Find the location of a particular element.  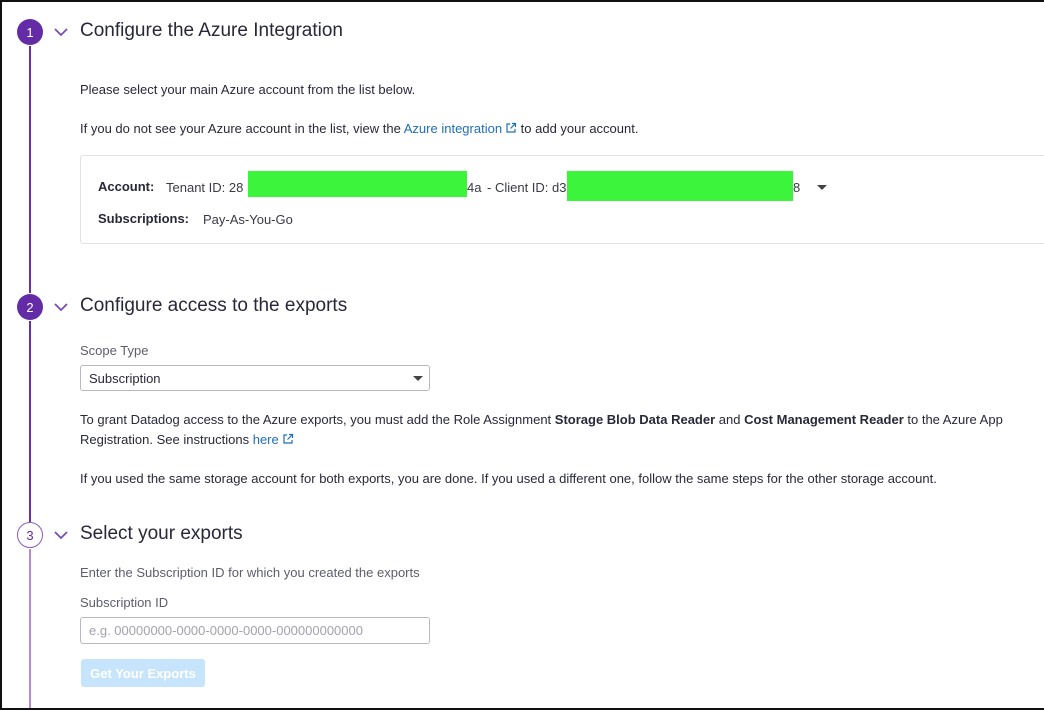

subscription-id-input is located at coordinates (255, 630).